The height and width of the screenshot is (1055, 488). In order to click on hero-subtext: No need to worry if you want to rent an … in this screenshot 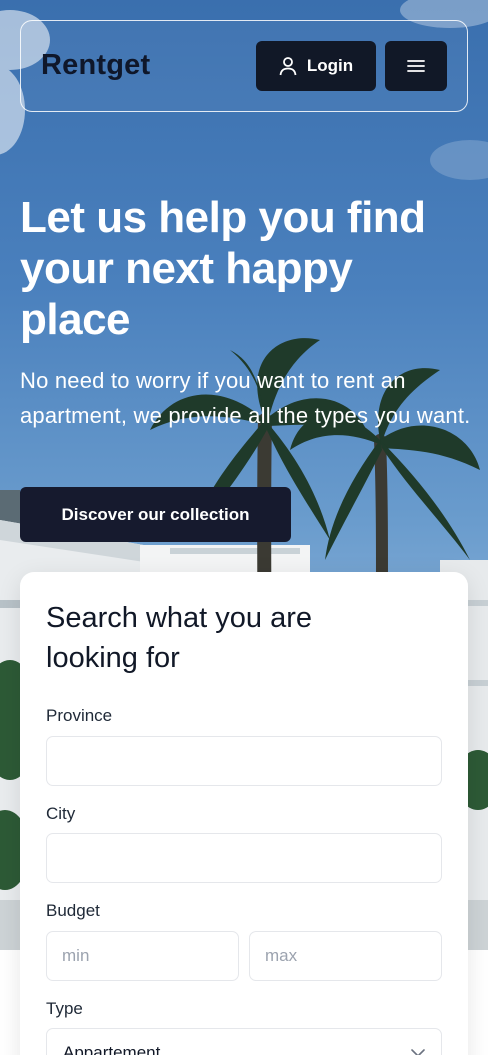, I will do `click(245, 398)`.